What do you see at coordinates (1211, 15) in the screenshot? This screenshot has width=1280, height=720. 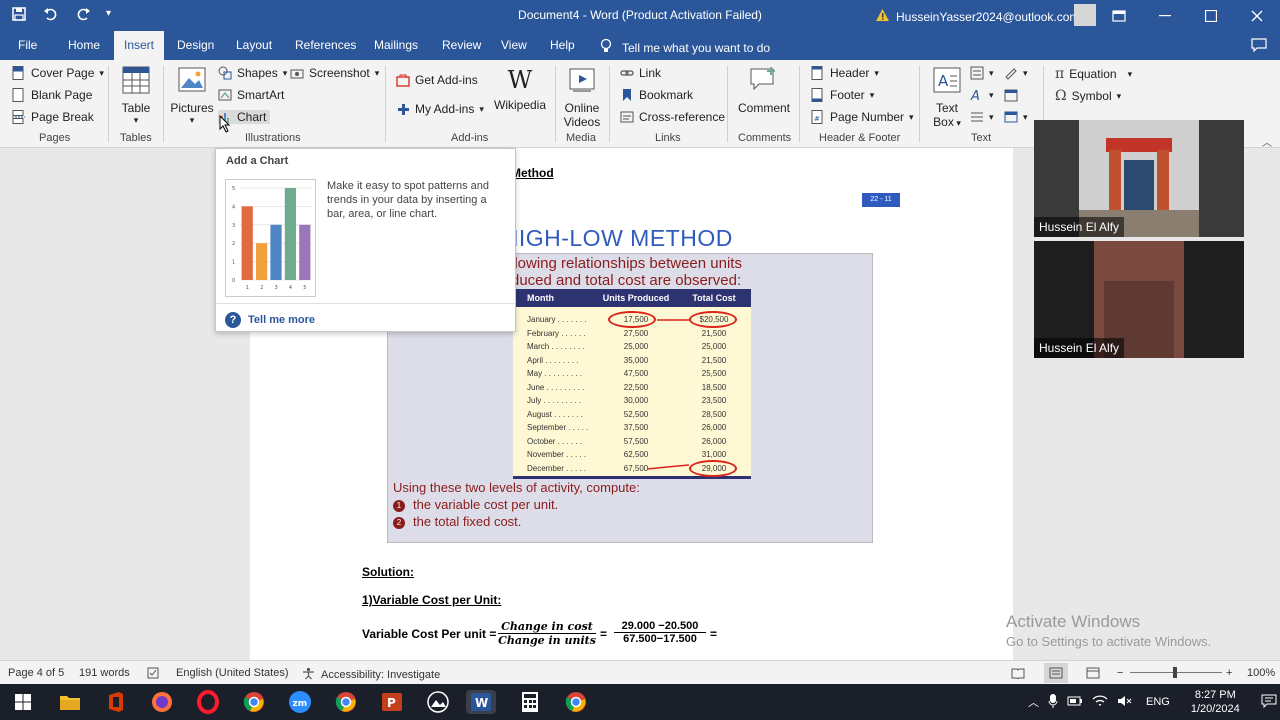 I see `maximize-icon` at bounding box center [1211, 15].